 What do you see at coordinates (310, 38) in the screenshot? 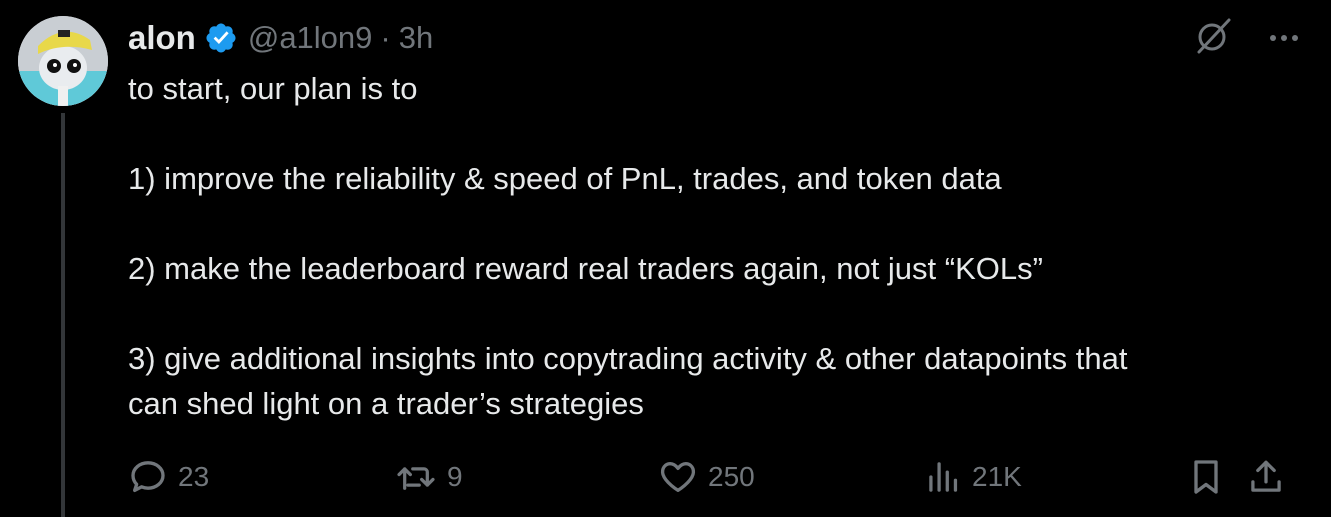
I see `author-handle: @a1lon9` at bounding box center [310, 38].